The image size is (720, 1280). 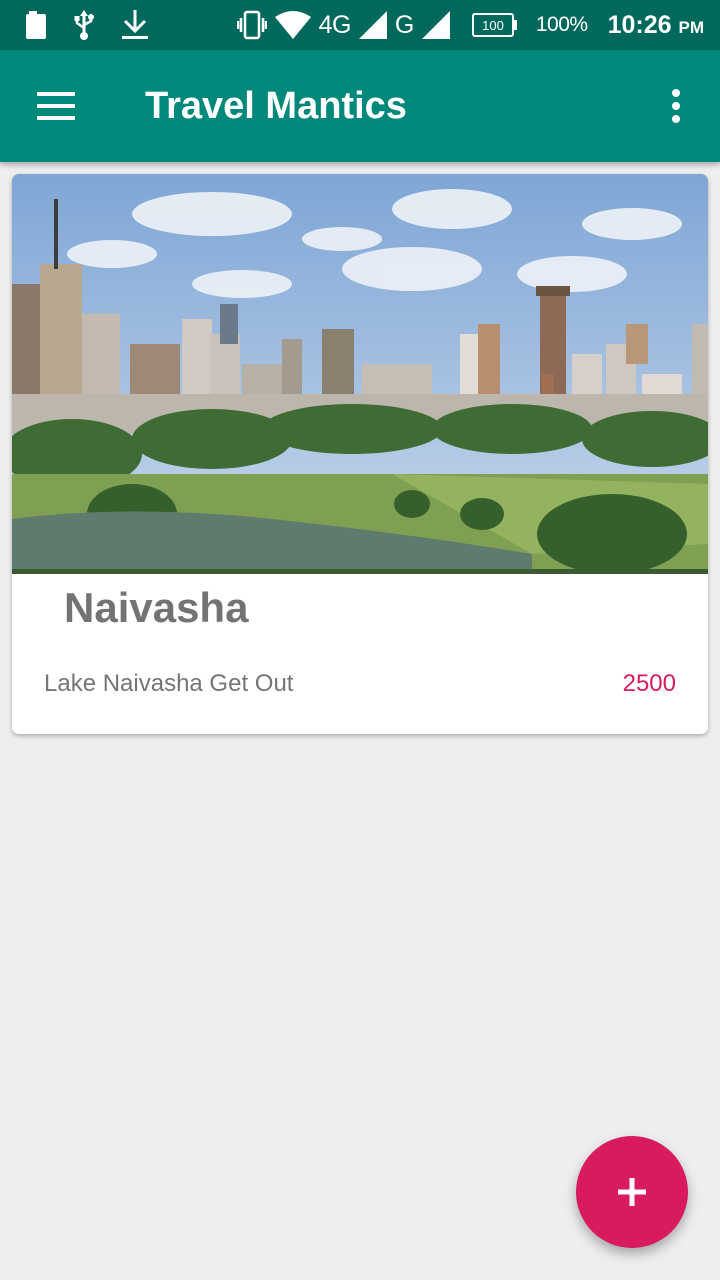 I want to click on network-type-g: G, so click(x=404, y=24).